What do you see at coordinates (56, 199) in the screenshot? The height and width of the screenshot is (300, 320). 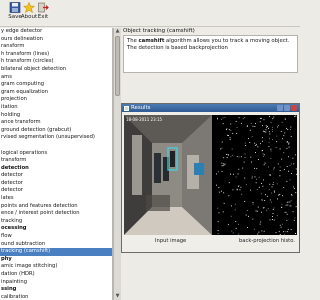 I see `list-item: lates` at bounding box center [56, 199].